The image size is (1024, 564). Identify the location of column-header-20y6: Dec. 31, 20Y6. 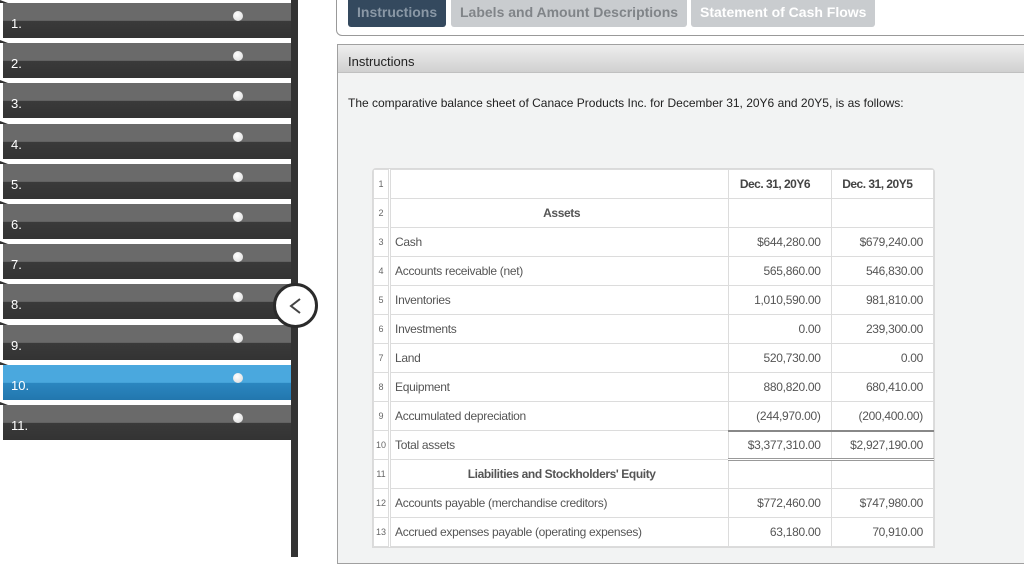
(780, 184).